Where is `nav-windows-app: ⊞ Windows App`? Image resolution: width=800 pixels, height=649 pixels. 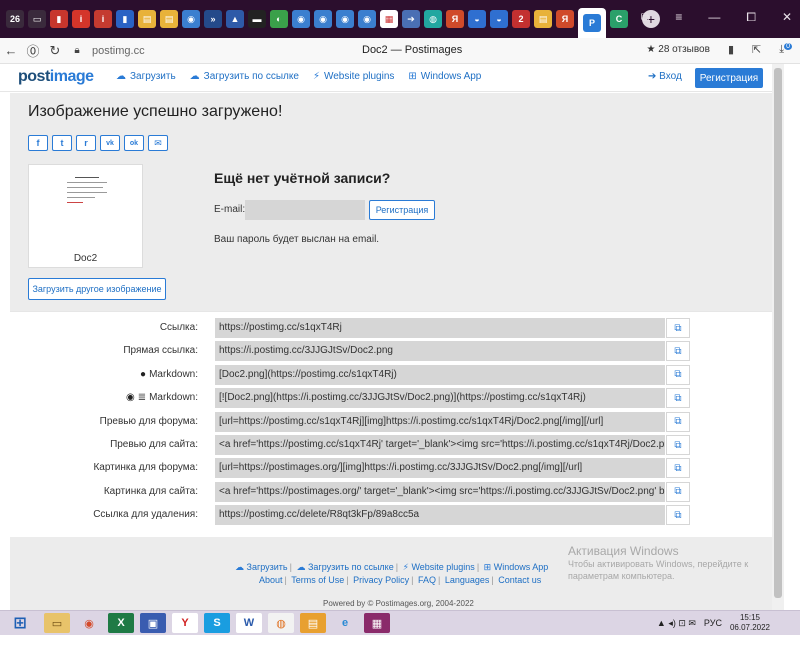 nav-windows-app: ⊞ Windows App is located at coordinates (444, 76).